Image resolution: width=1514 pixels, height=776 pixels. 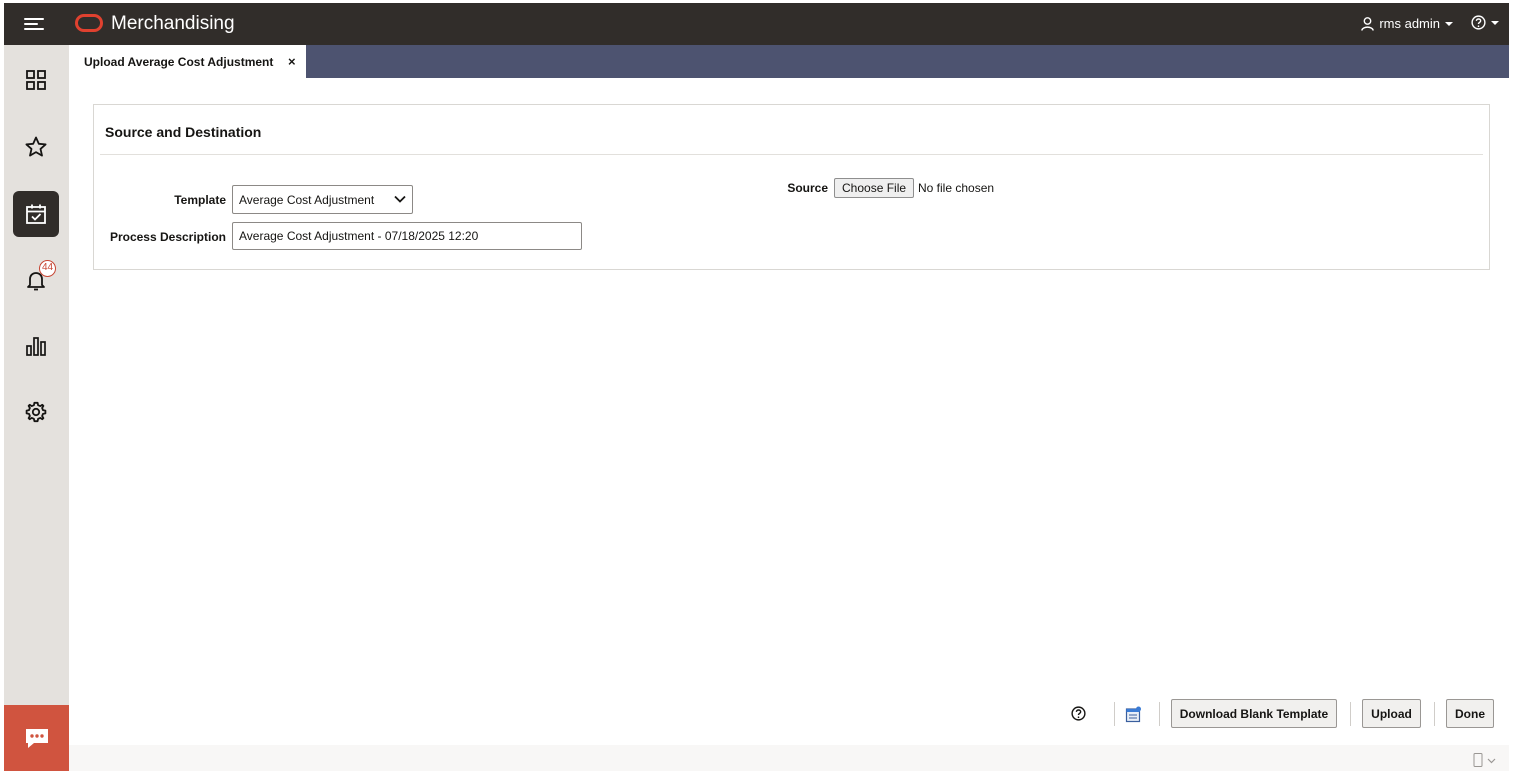 I want to click on chat-icon, so click(x=36, y=738).